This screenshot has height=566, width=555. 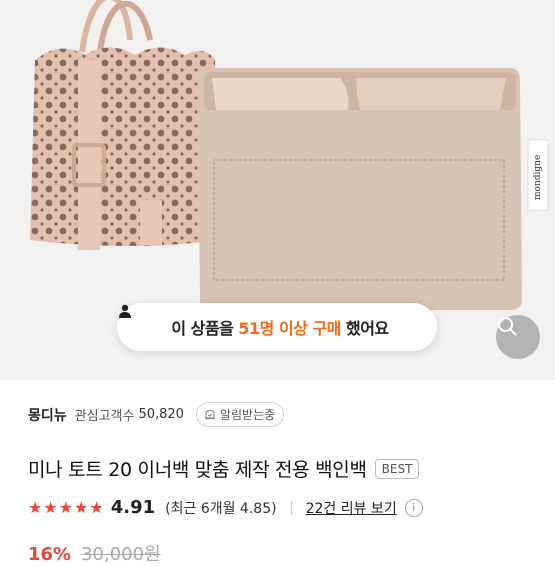 I want to click on store-row: 몽디뉴 관심고객수 50,820 알림받는중, so click(x=156, y=414).